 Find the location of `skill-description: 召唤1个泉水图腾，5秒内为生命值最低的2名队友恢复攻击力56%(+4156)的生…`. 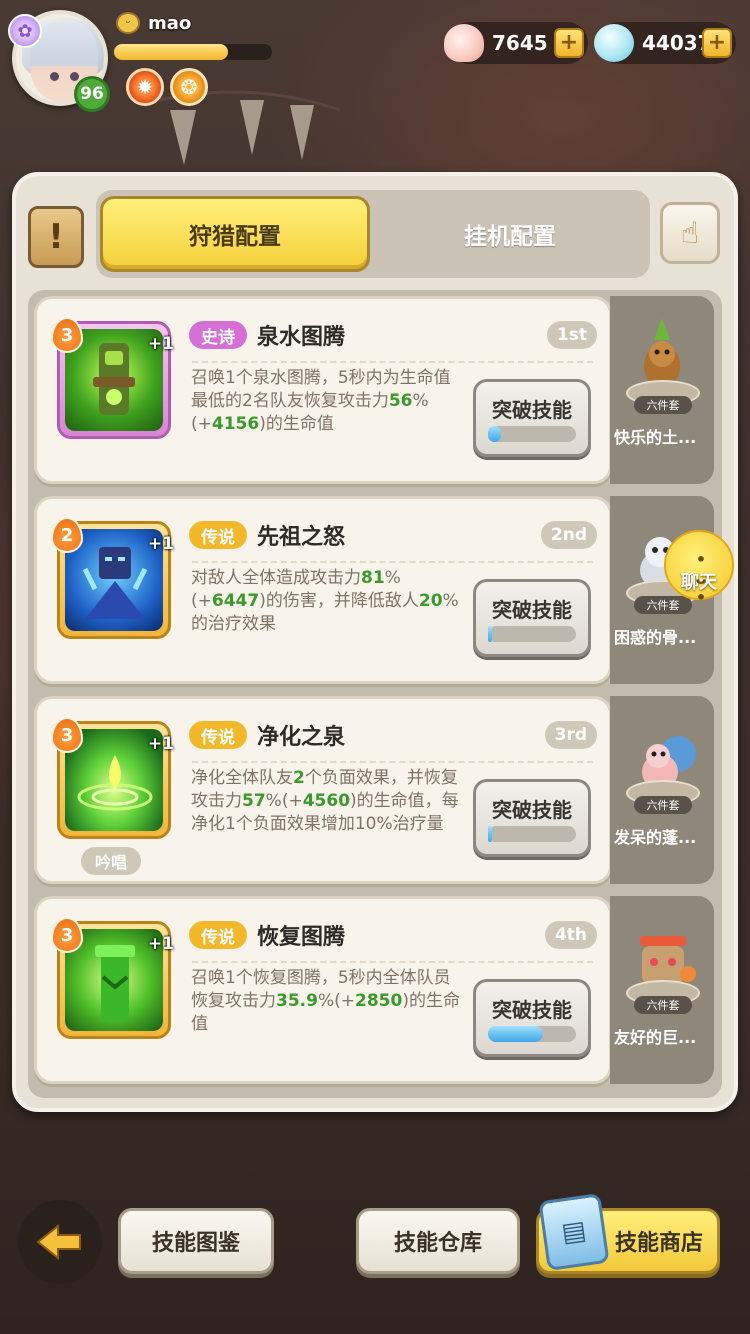

skill-description: 召唤1个泉水图腾，5秒内为生命值最低的2名队友恢复攻击力56%(+4156)的生… is located at coordinates (321, 401).